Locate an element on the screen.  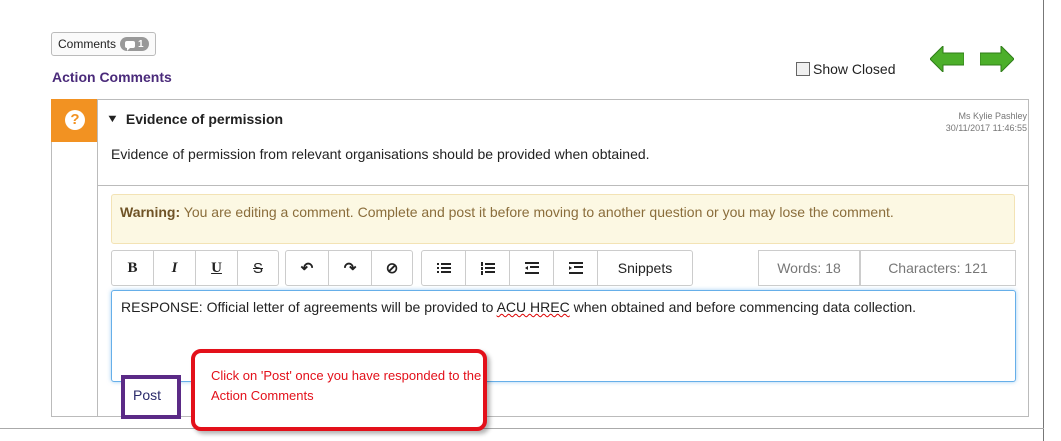
bold-button: B is located at coordinates (133, 268).